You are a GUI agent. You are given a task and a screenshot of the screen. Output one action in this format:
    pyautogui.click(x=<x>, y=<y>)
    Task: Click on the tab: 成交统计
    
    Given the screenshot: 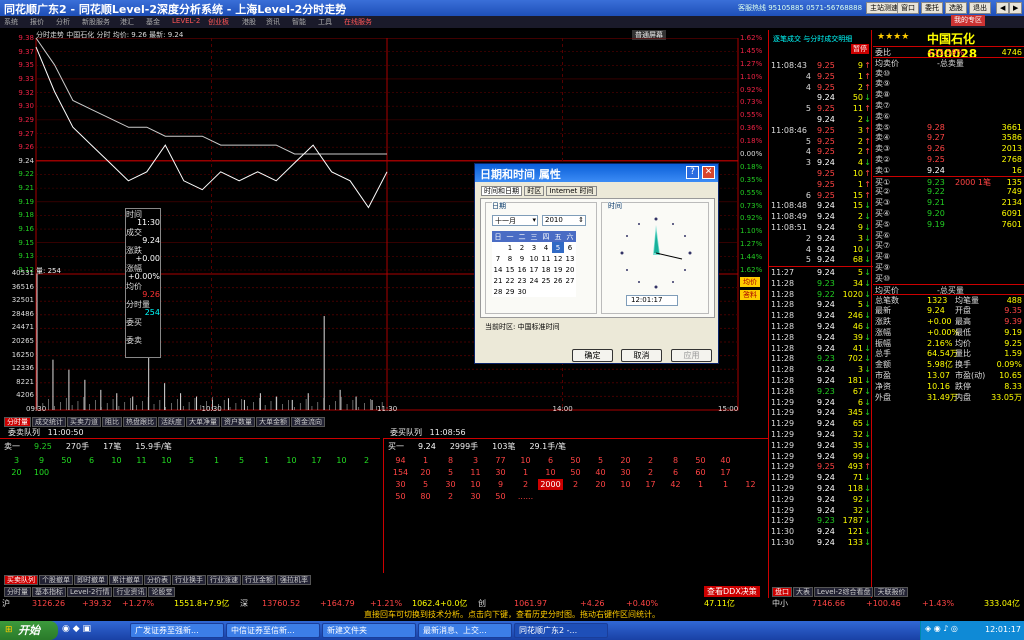 What is the action you would take?
    pyautogui.click(x=49, y=422)
    